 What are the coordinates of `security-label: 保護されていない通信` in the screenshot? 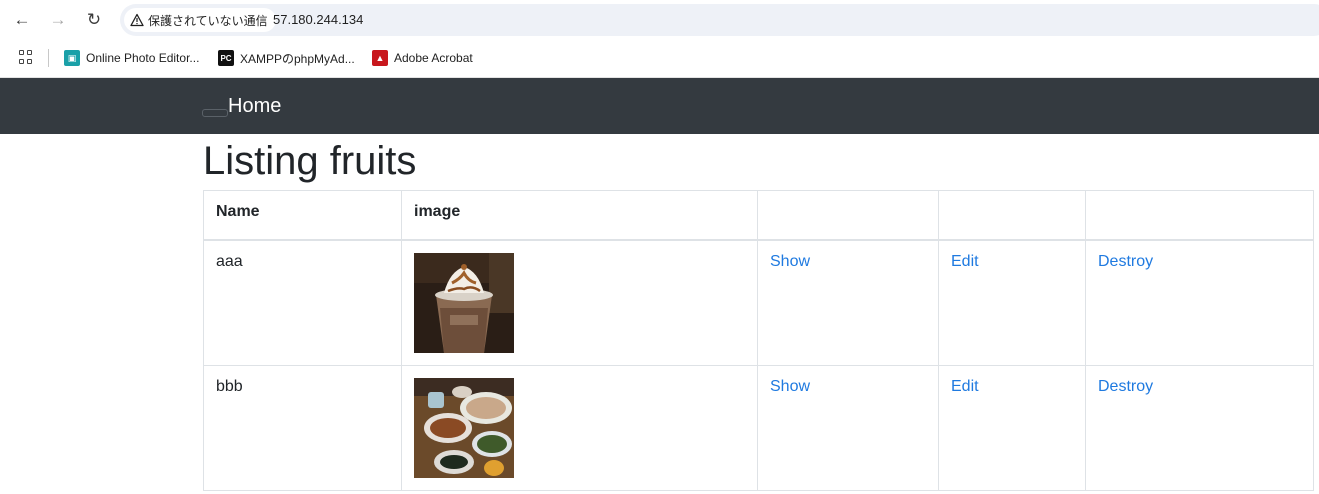 It's located at (208, 20).